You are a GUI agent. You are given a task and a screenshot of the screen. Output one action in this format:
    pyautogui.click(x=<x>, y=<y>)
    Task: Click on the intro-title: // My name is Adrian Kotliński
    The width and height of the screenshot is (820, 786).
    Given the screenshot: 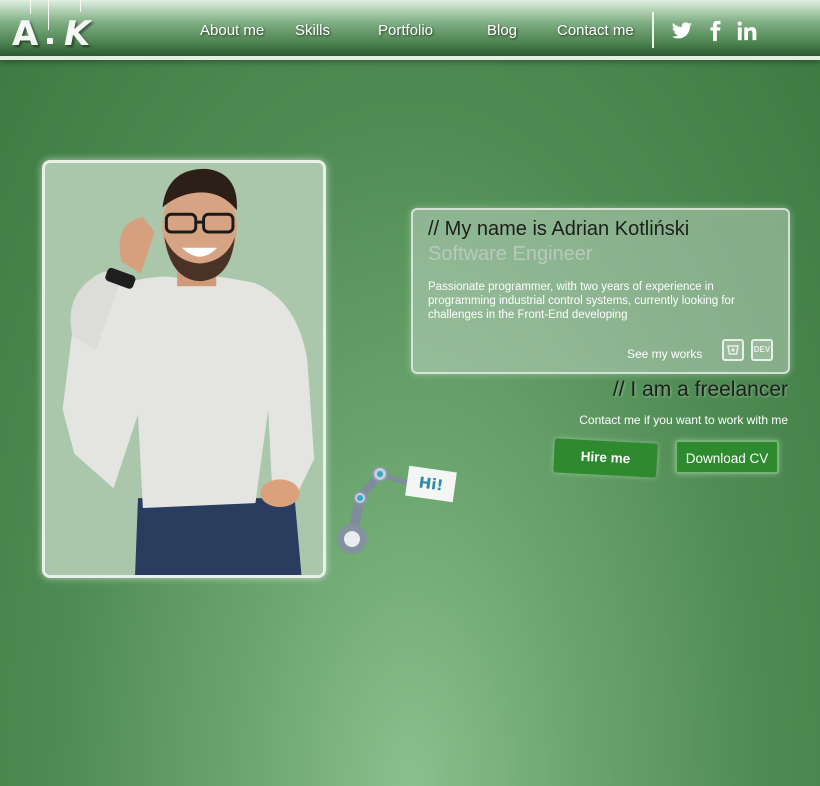 What is the action you would take?
    pyautogui.click(x=559, y=229)
    